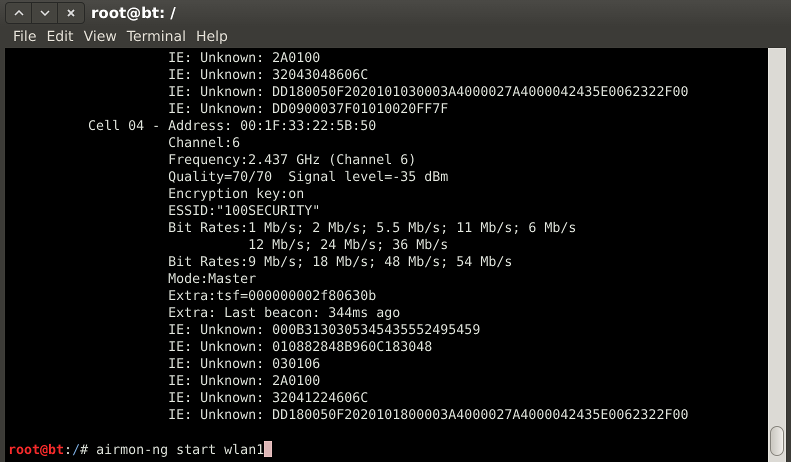 This screenshot has height=462, width=791. What do you see at coordinates (19, 13) in the screenshot?
I see `chevron-up-icon` at bounding box center [19, 13].